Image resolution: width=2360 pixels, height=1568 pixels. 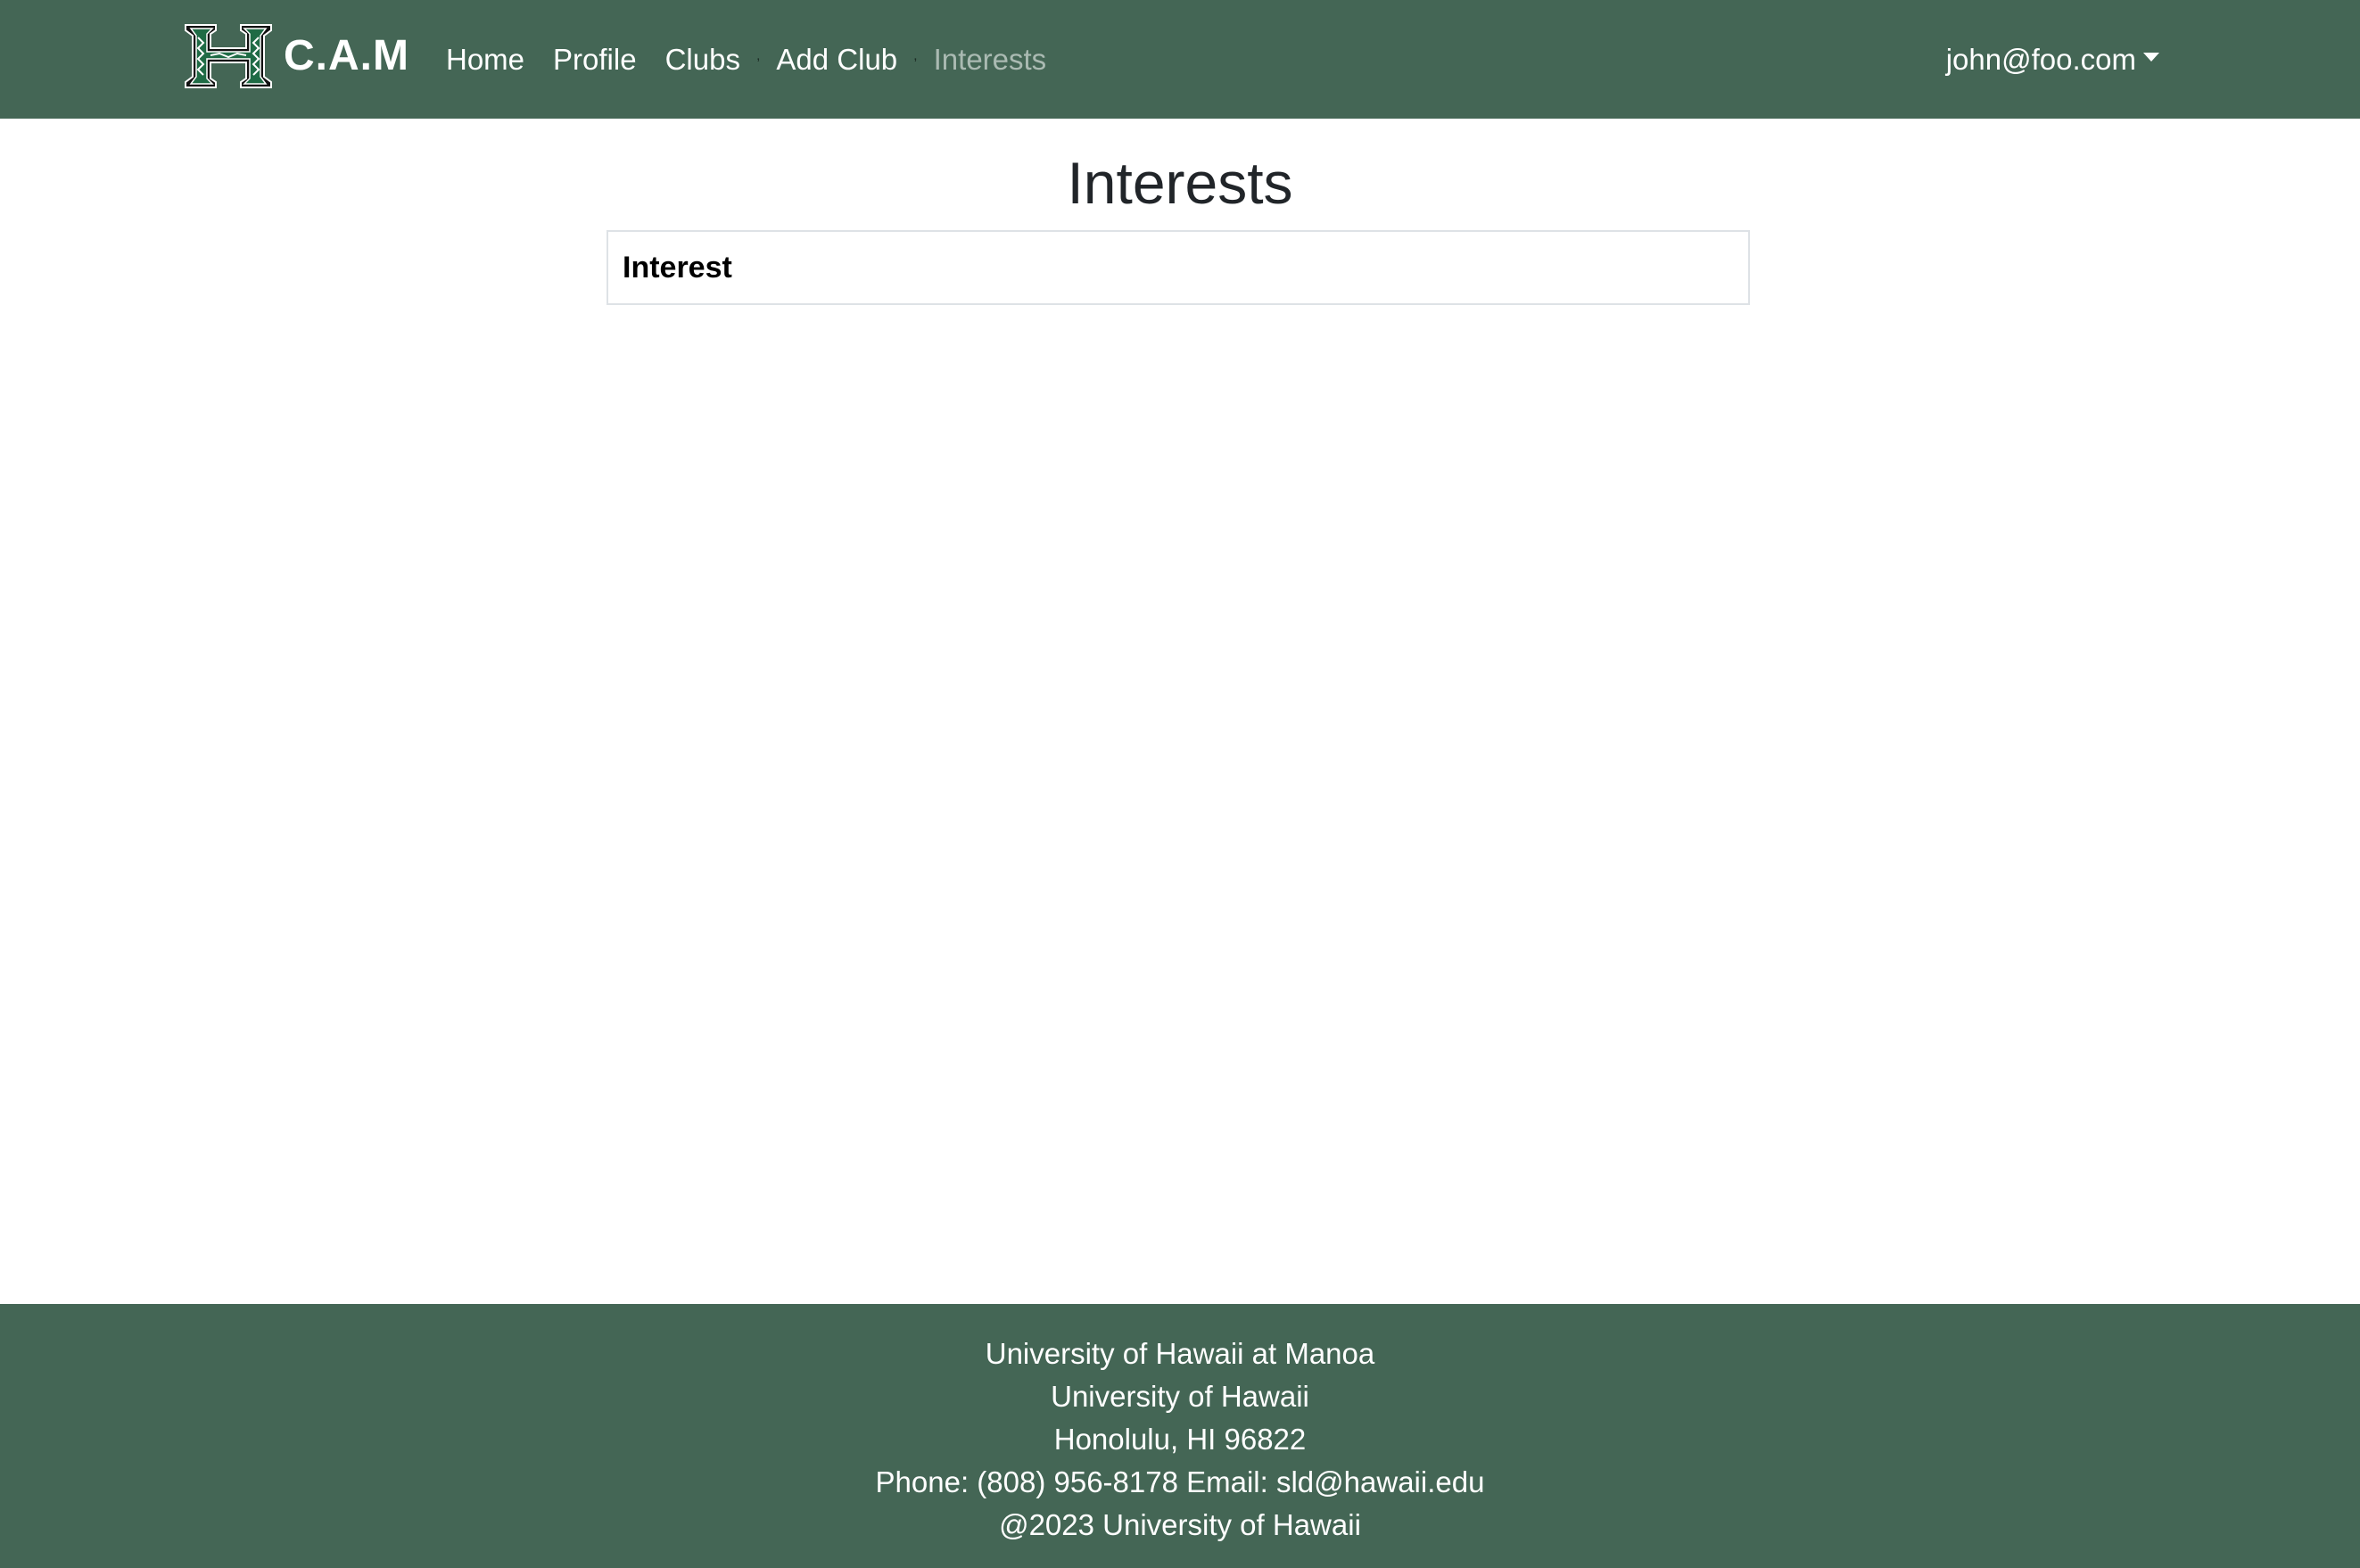 What do you see at coordinates (1180, 1524) in the screenshot?
I see `footer-copyright: @2023 University of Hawaii` at bounding box center [1180, 1524].